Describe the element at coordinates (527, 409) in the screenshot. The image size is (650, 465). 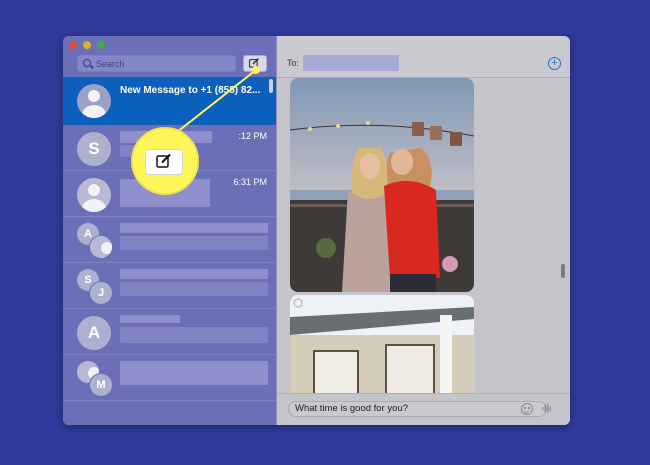
I see `emoji-icon` at that location.